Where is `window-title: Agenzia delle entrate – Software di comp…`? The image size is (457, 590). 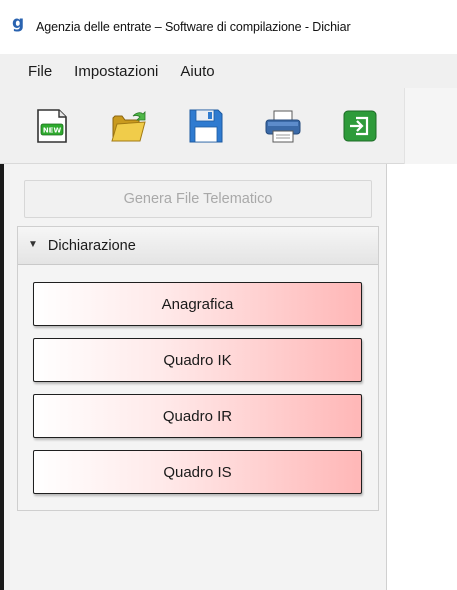 window-title: Agenzia delle entrate – Software di comp… is located at coordinates (193, 27).